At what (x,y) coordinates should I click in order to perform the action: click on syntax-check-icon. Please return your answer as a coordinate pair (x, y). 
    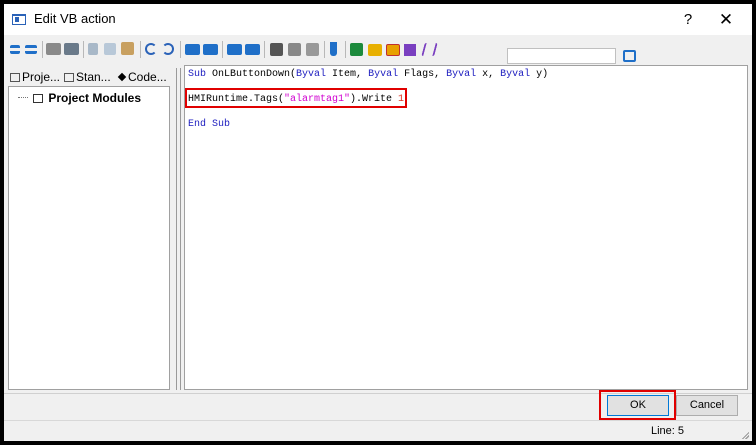
    Looking at the image, I should click on (356, 49).